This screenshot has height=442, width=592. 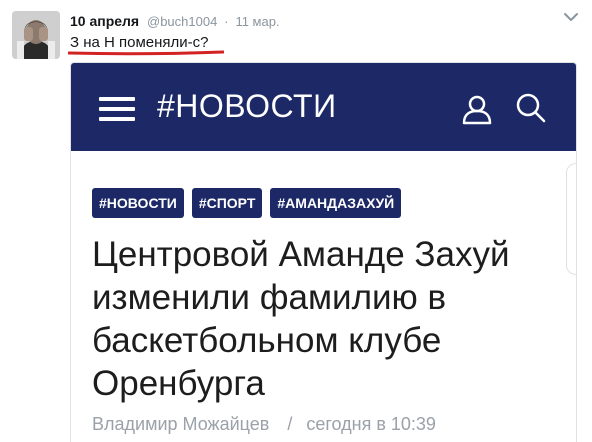 What do you see at coordinates (257, 21) in the screenshot?
I see `tweet-date: 11 мар.` at bounding box center [257, 21].